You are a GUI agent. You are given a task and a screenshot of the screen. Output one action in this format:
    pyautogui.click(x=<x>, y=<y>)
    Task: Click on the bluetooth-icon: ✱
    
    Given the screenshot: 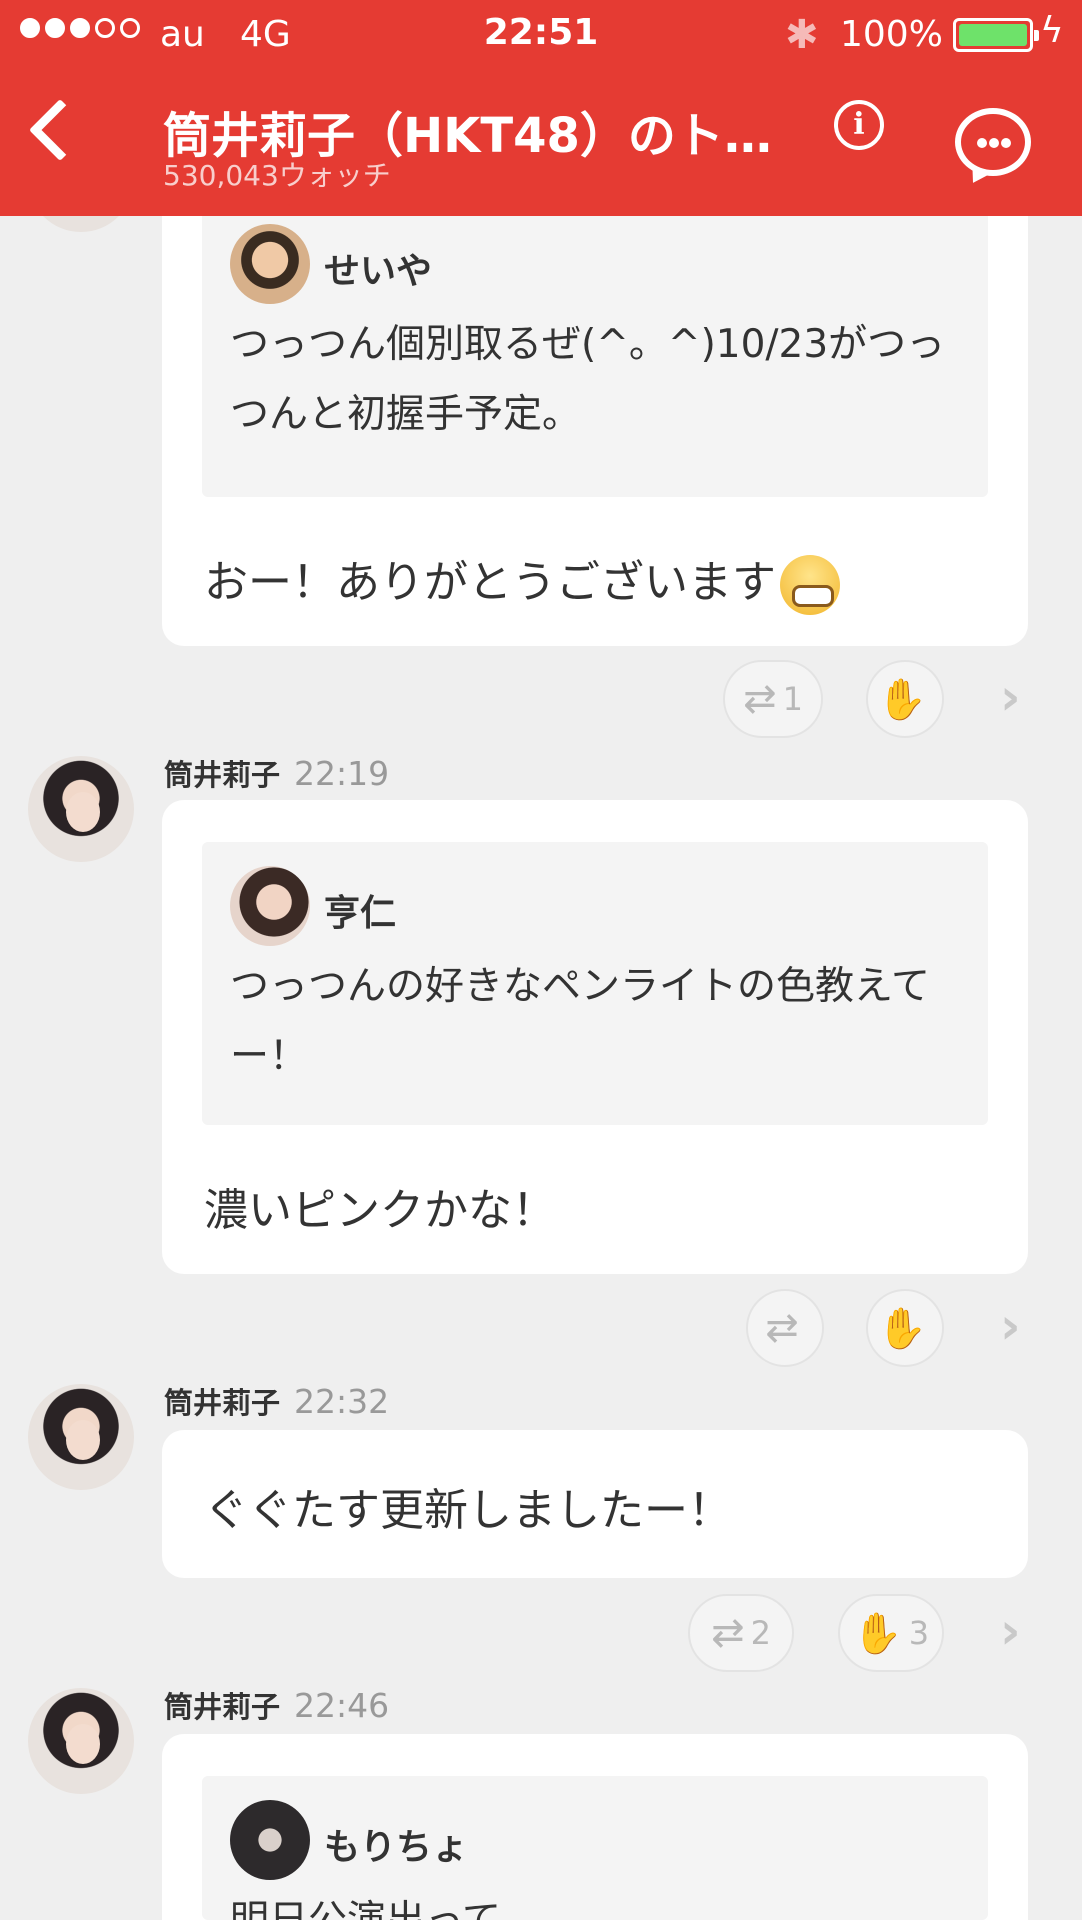 What is the action you would take?
    pyautogui.click(x=802, y=35)
    